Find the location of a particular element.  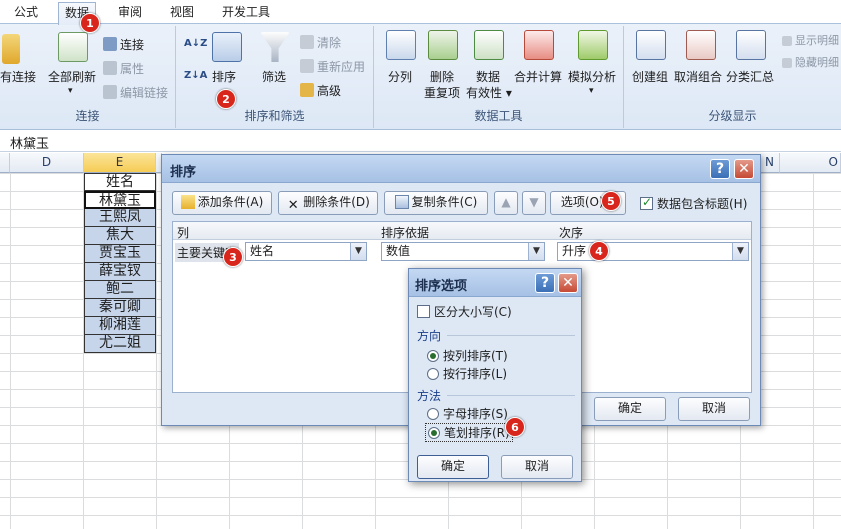

clear-filter-icon is located at coordinates (307, 42).